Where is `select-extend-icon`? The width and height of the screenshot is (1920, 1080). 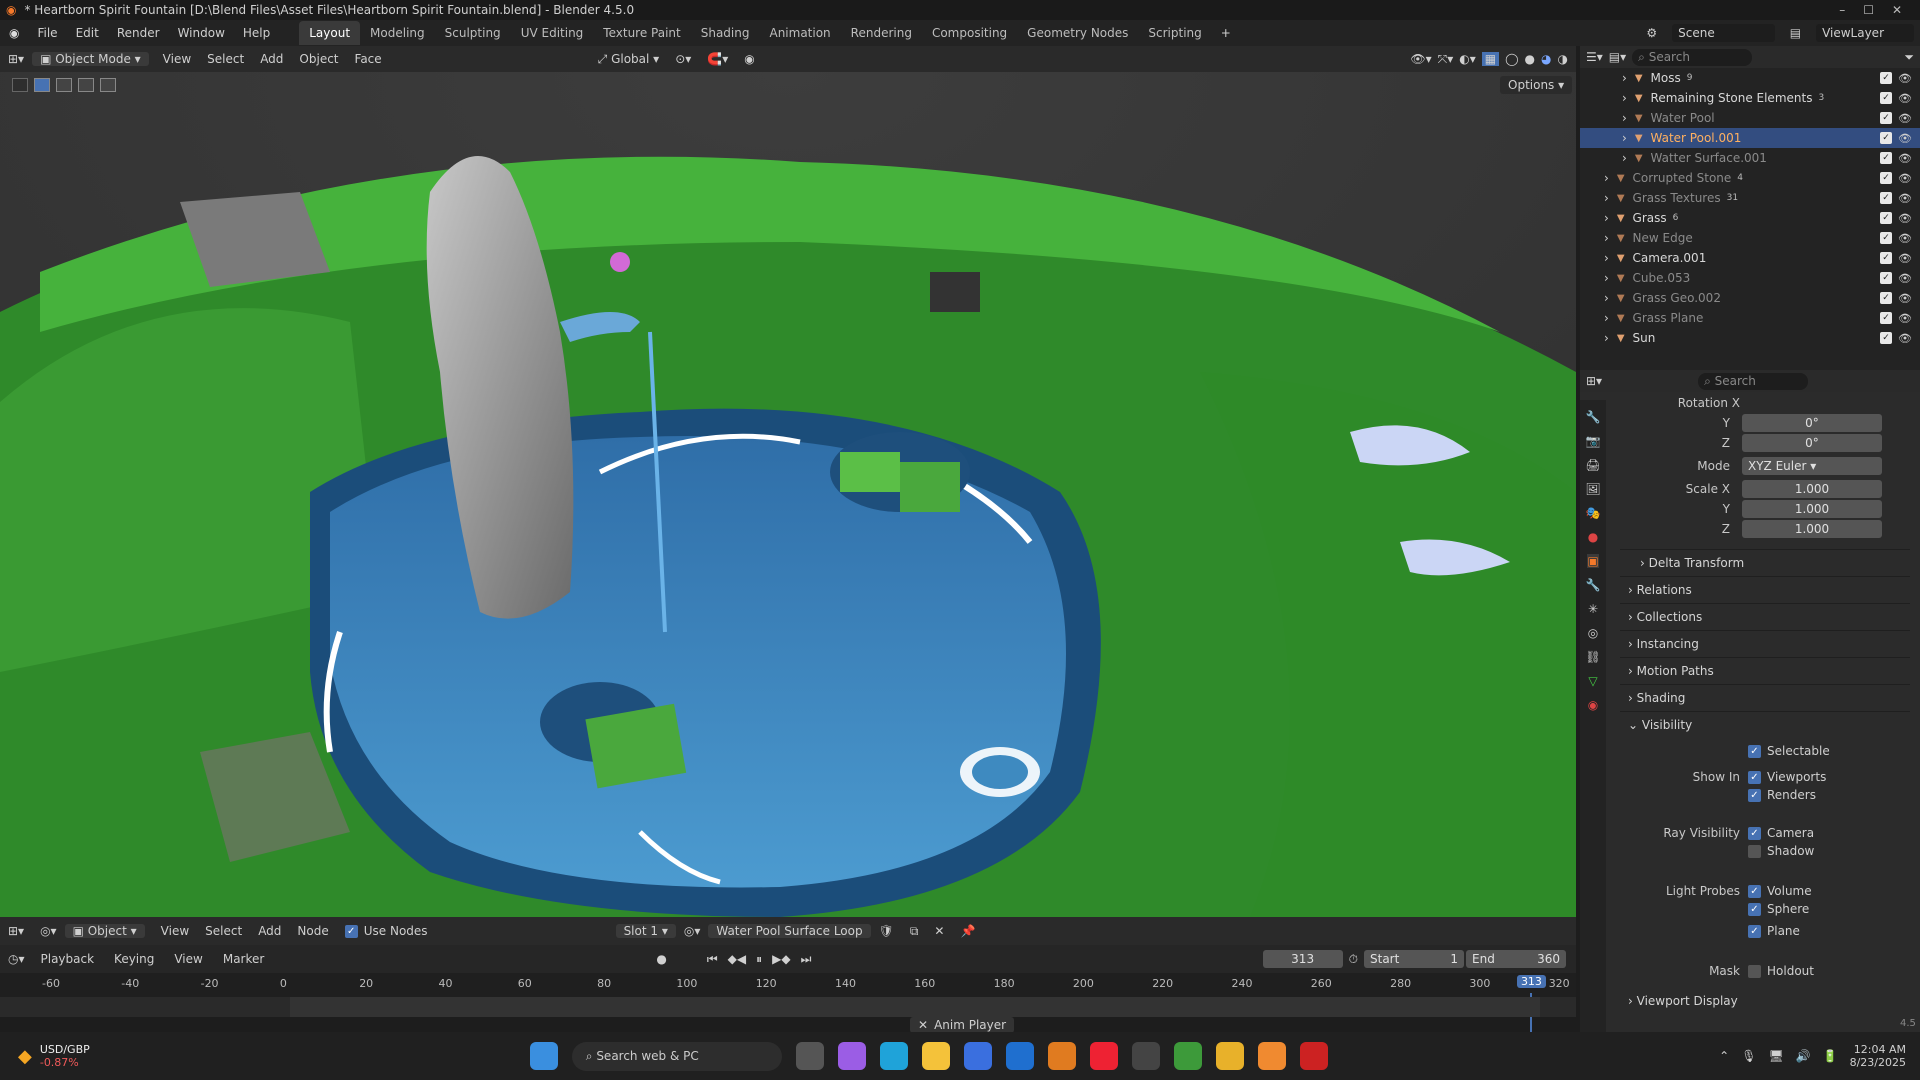 select-extend-icon is located at coordinates (64, 85).